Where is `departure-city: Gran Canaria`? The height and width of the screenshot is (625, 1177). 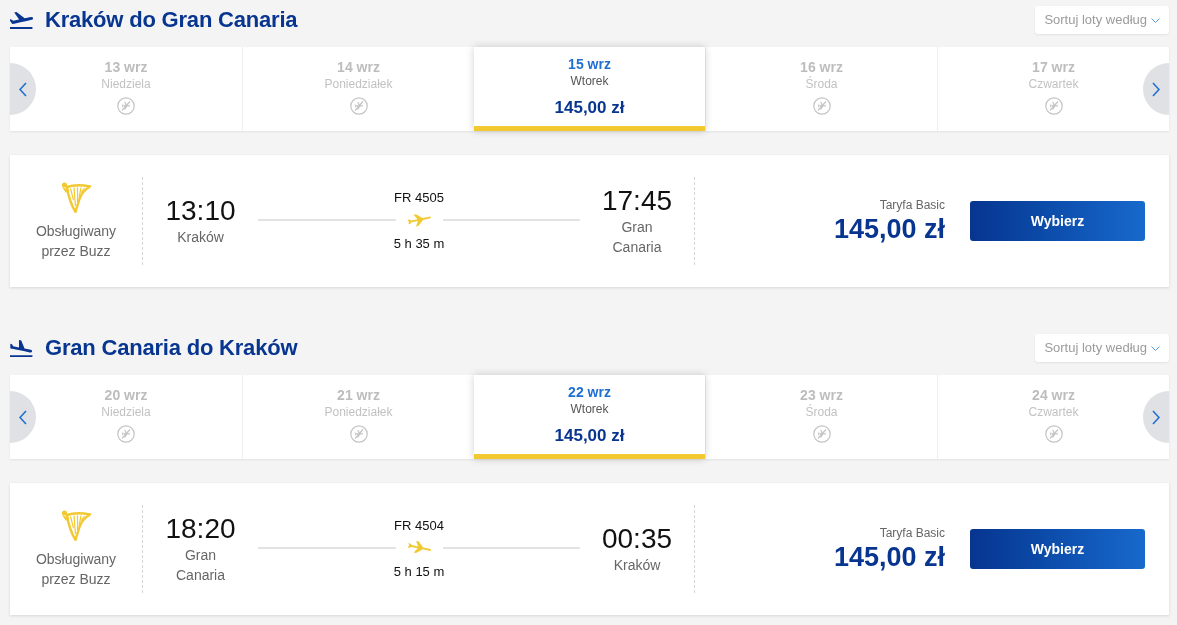 departure-city: Gran Canaria is located at coordinates (200, 565).